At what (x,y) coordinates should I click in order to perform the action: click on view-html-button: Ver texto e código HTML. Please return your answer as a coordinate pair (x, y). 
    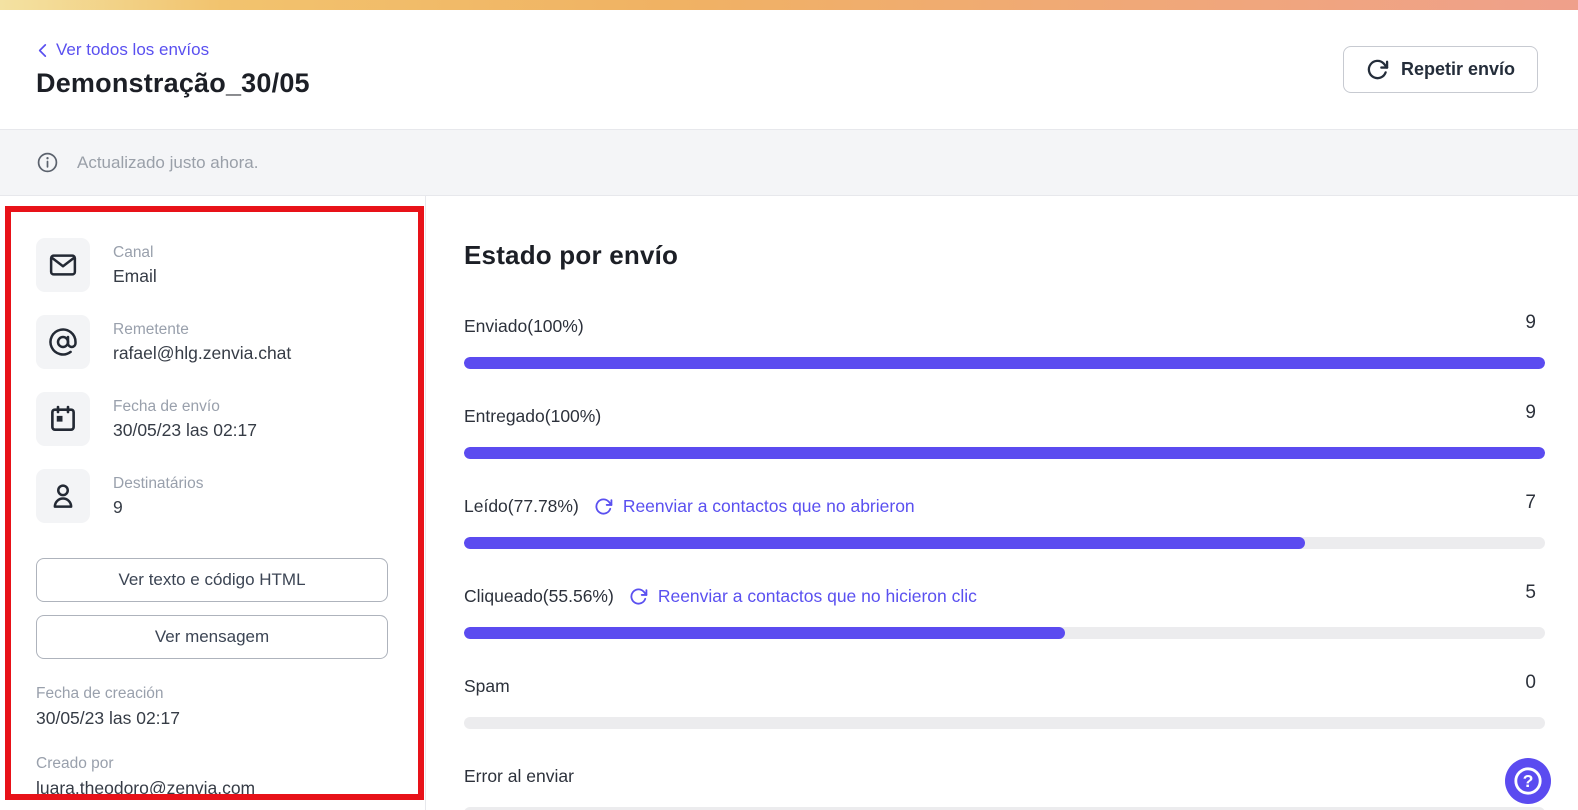
    Looking at the image, I should click on (212, 580).